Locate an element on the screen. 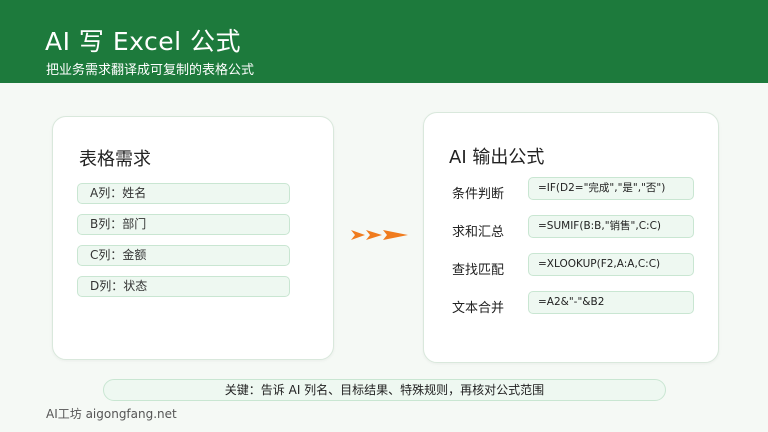 The height and width of the screenshot is (432, 768). requirements-card-title: 表格需求 is located at coordinates (115, 159).